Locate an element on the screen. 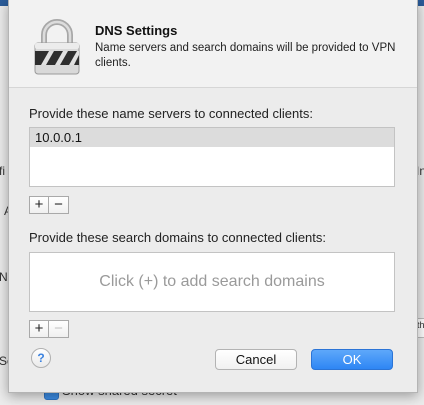 The width and height of the screenshot is (424, 405). remove-name-server-button: − is located at coordinates (59, 205).